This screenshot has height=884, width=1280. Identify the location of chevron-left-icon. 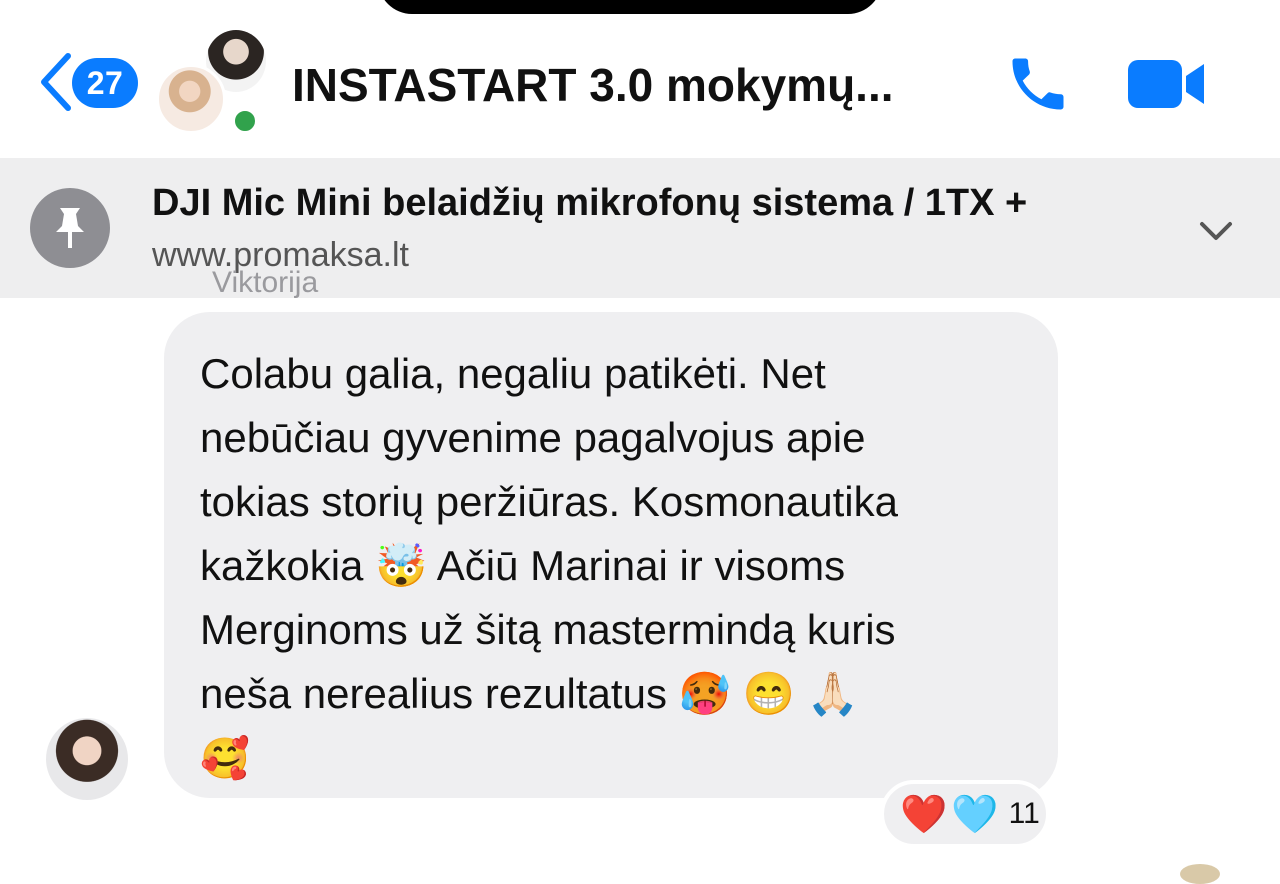
(56, 82).